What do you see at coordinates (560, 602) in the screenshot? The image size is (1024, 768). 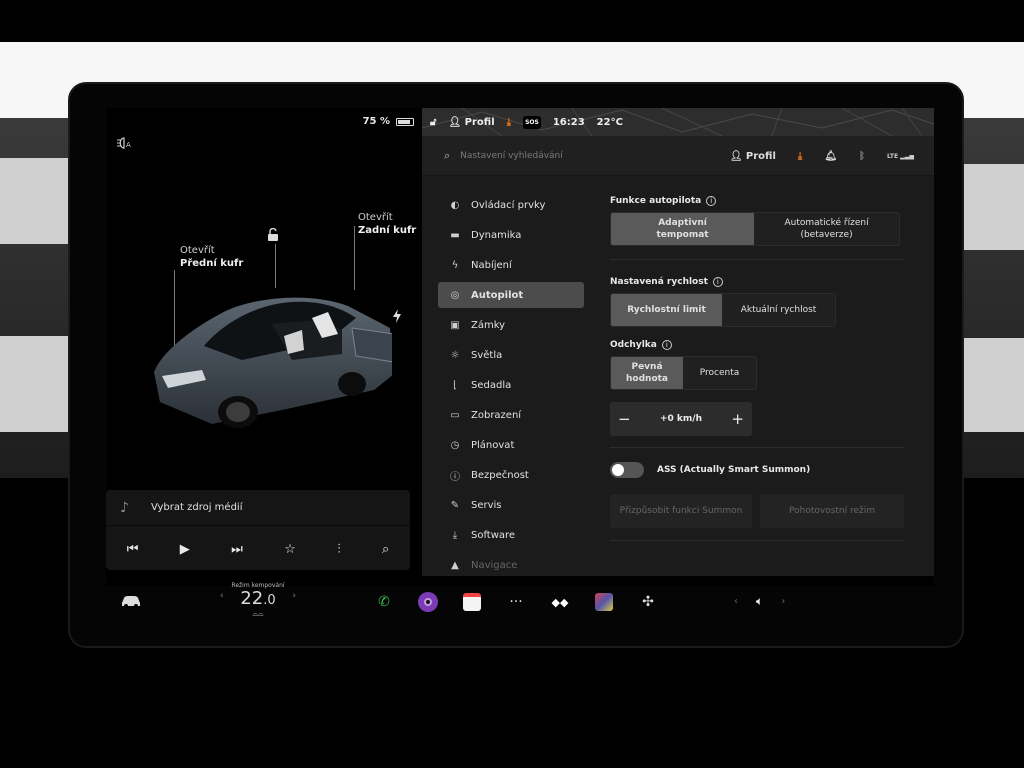 I see `tidal-icon: ◆◆` at bounding box center [560, 602].